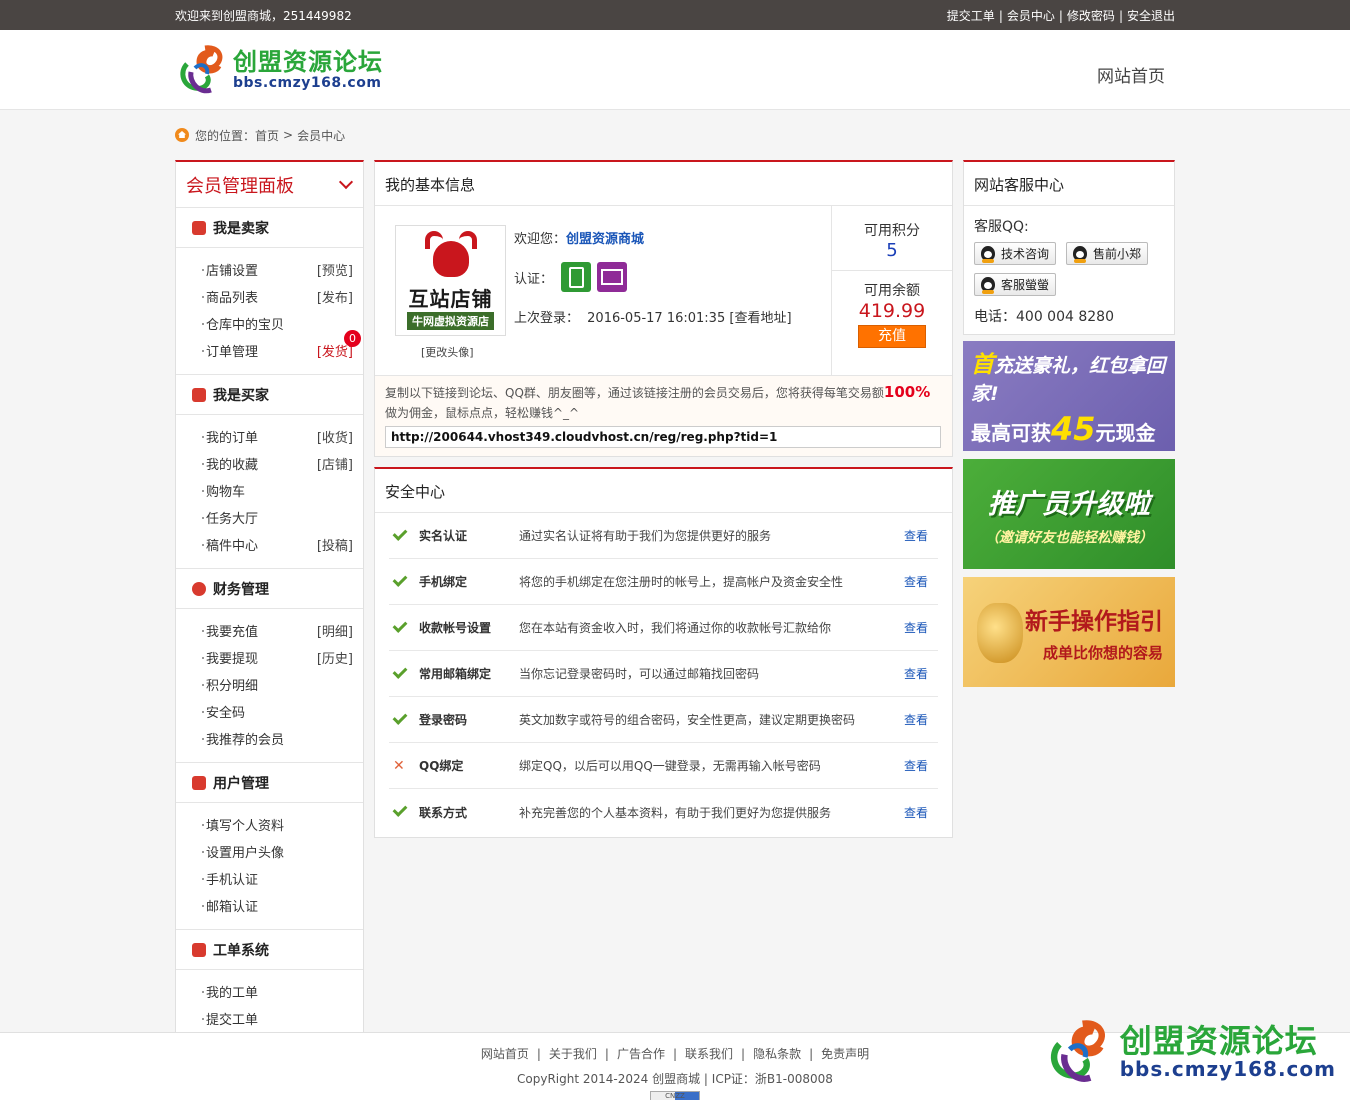 This screenshot has width=1350, height=1100. What do you see at coordinates (892, 336) in the screenshot?
I see `recharge-button: 充值` at bounding box center [892, 336].